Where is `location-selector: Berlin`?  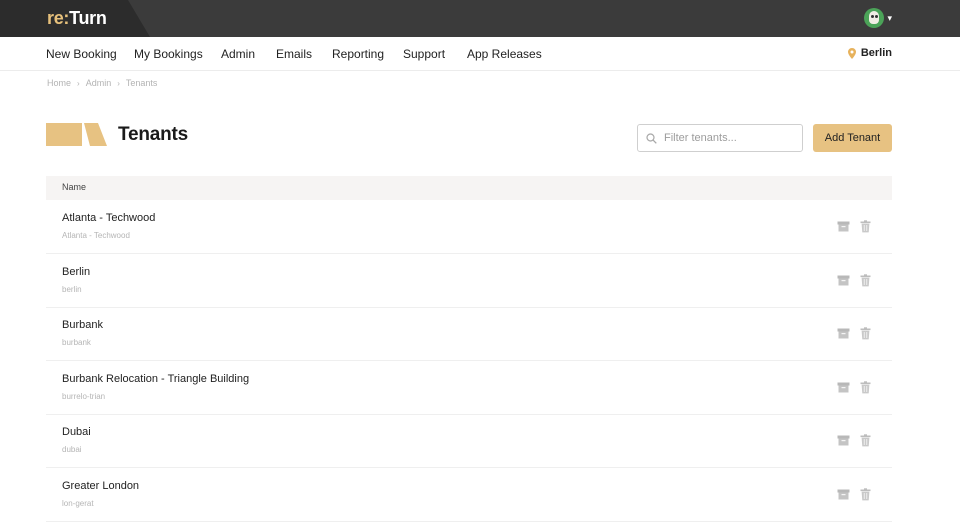 location-selector: Berlin is located at coordinates (869, 53).